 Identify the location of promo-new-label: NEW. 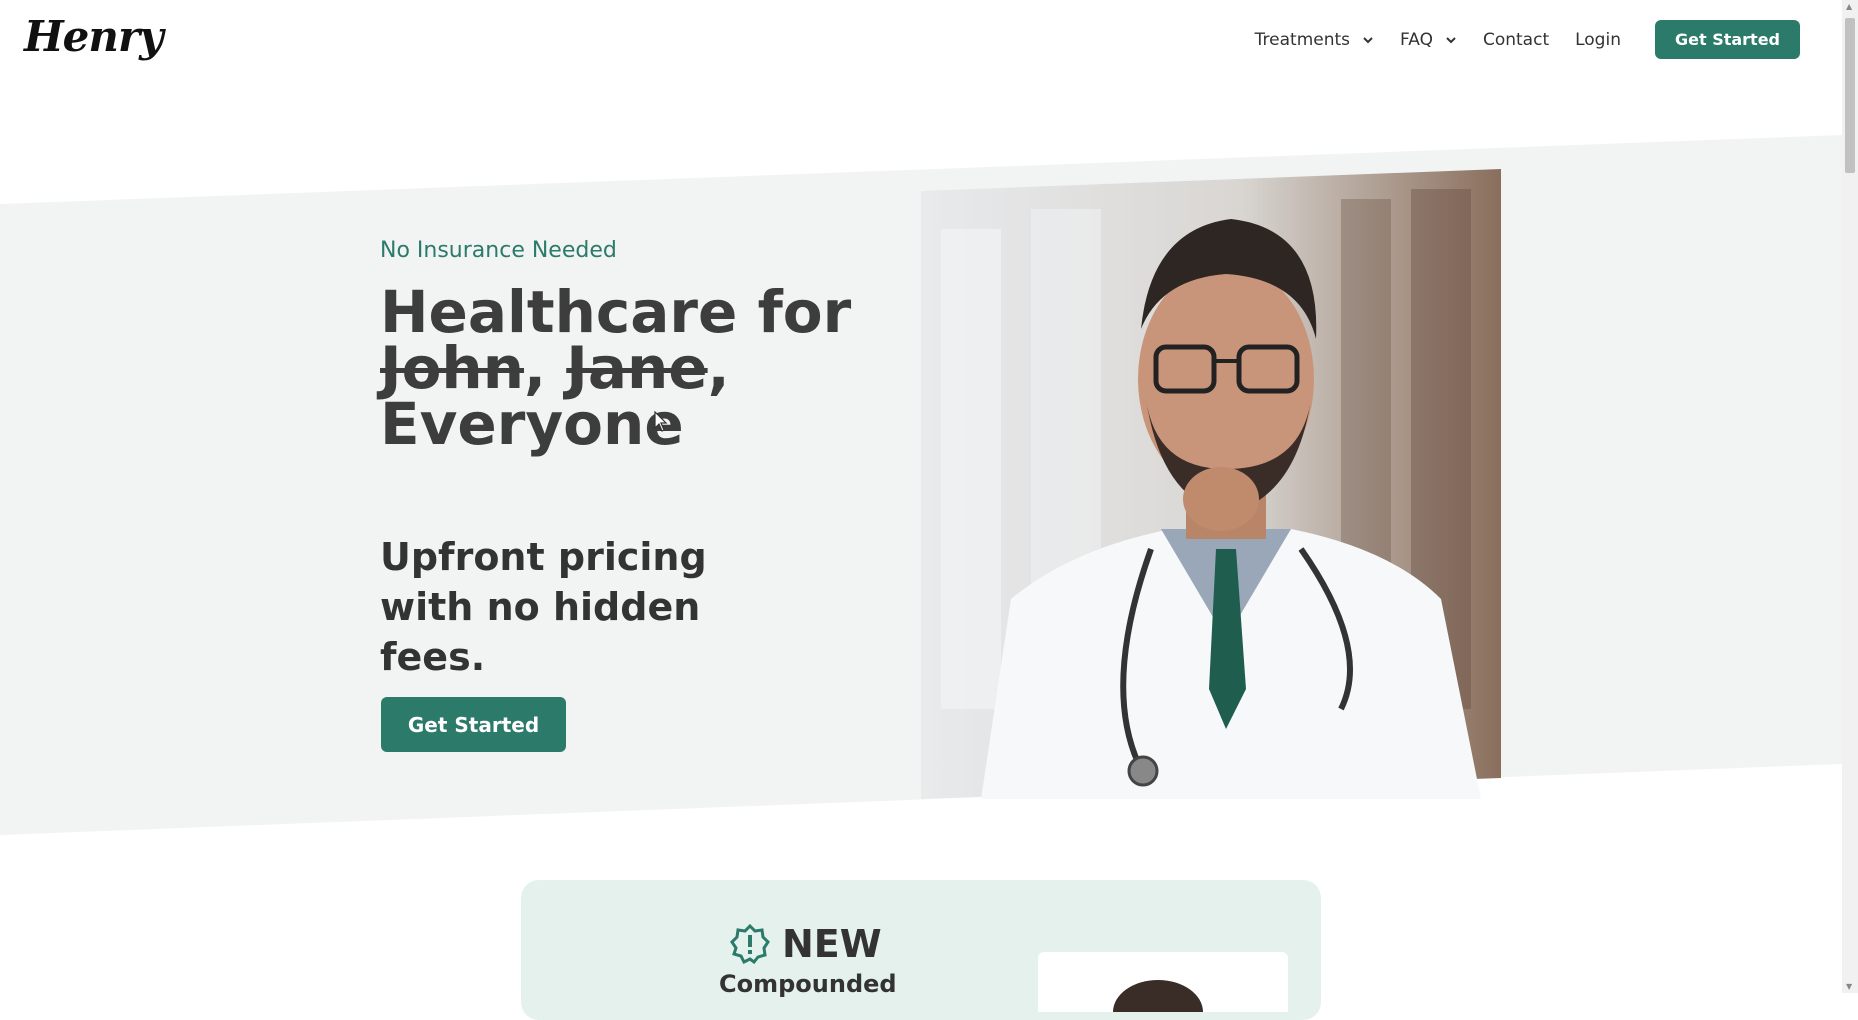
(832, 944).